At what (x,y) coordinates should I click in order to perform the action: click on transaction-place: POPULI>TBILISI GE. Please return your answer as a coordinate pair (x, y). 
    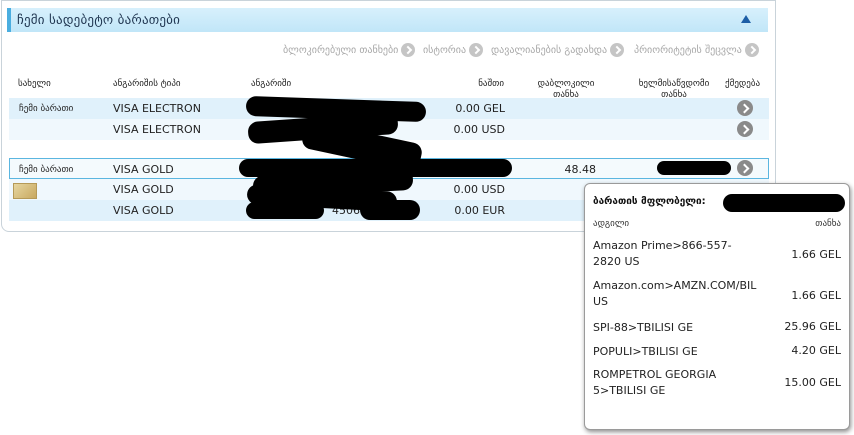
    Looking at the image, I should click on (645, 351).